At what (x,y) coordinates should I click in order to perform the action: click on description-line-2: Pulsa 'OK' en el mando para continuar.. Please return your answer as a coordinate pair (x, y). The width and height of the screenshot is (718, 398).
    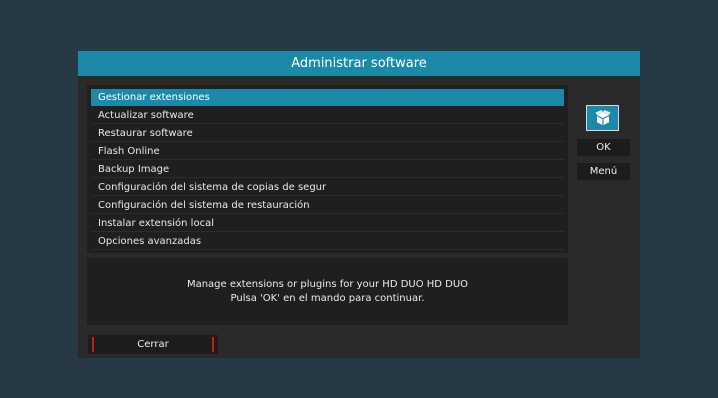
    Looking at the image, I should click on (327, 298).